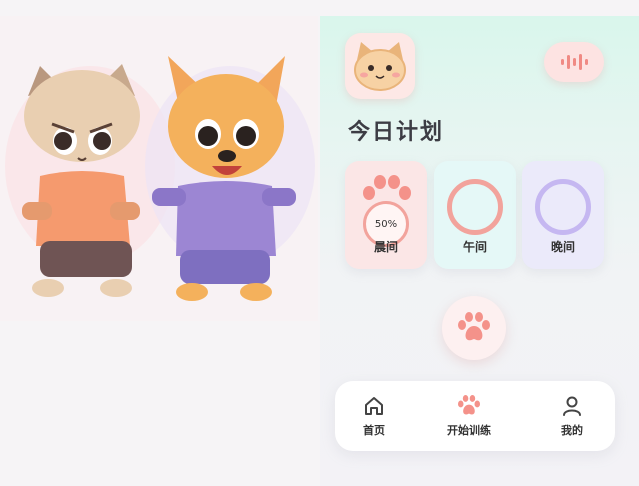 The width and height of the screenshot is (639, 486). Describe the element at coordinates (469, 430) in the screenshot. I see `nav-label: 开始训练` at that location.